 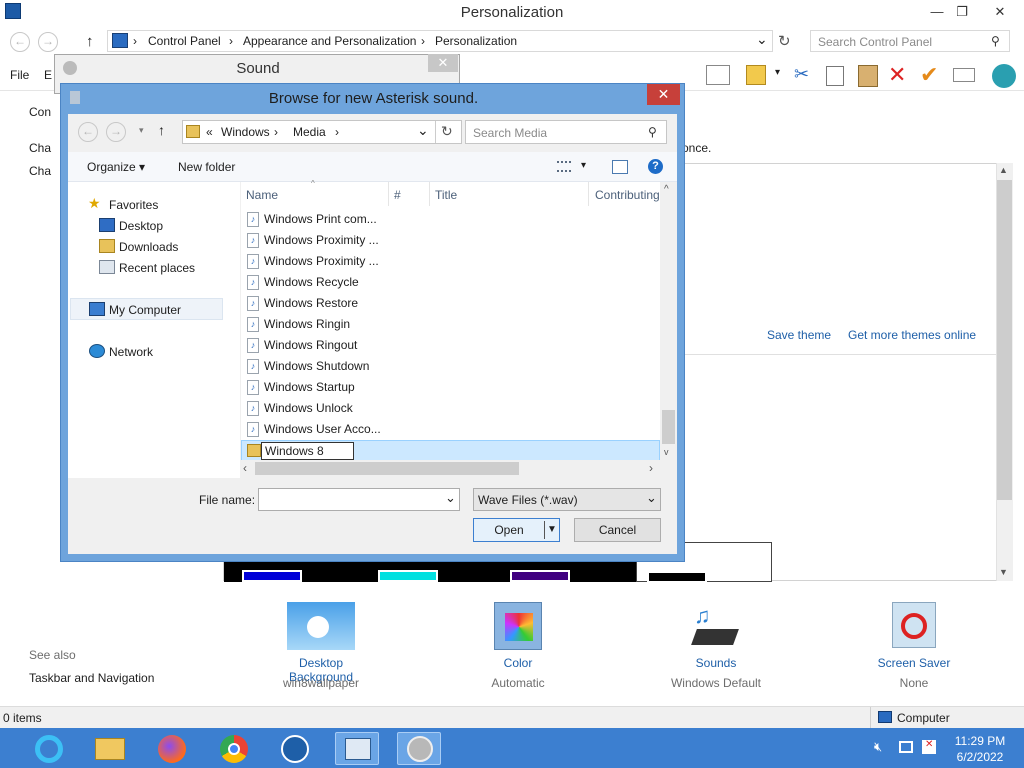 I want to click on sounds-link: Sounds, so click(x=716, y=663).